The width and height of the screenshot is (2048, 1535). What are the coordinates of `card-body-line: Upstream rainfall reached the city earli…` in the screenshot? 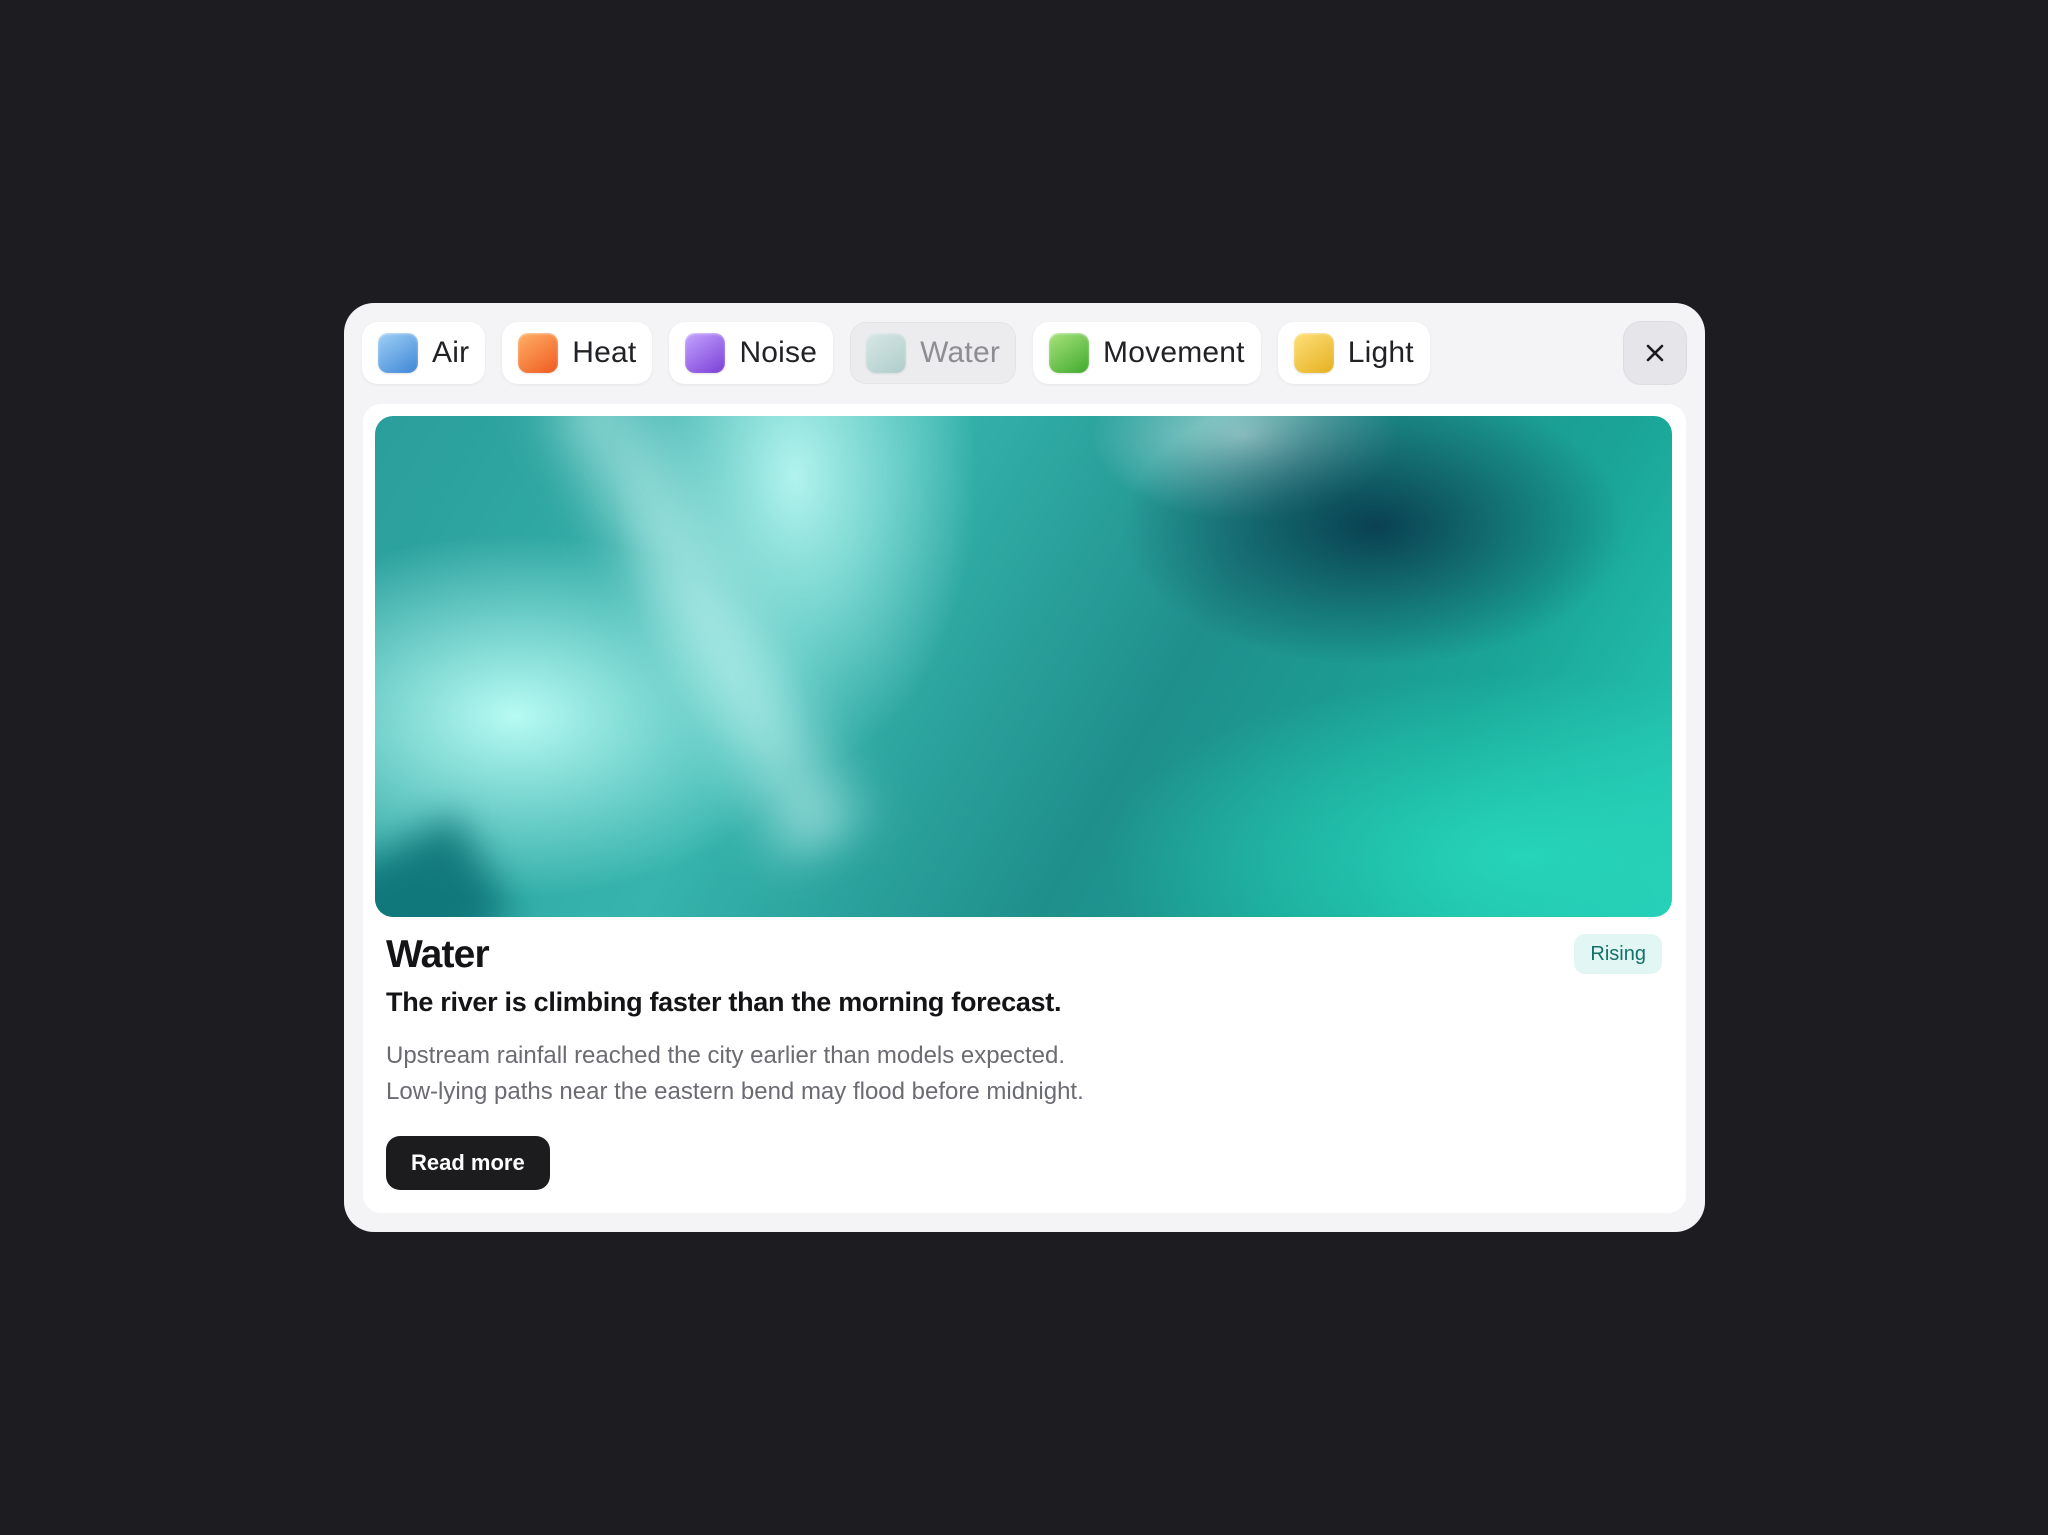 It's located at (726, 1055).